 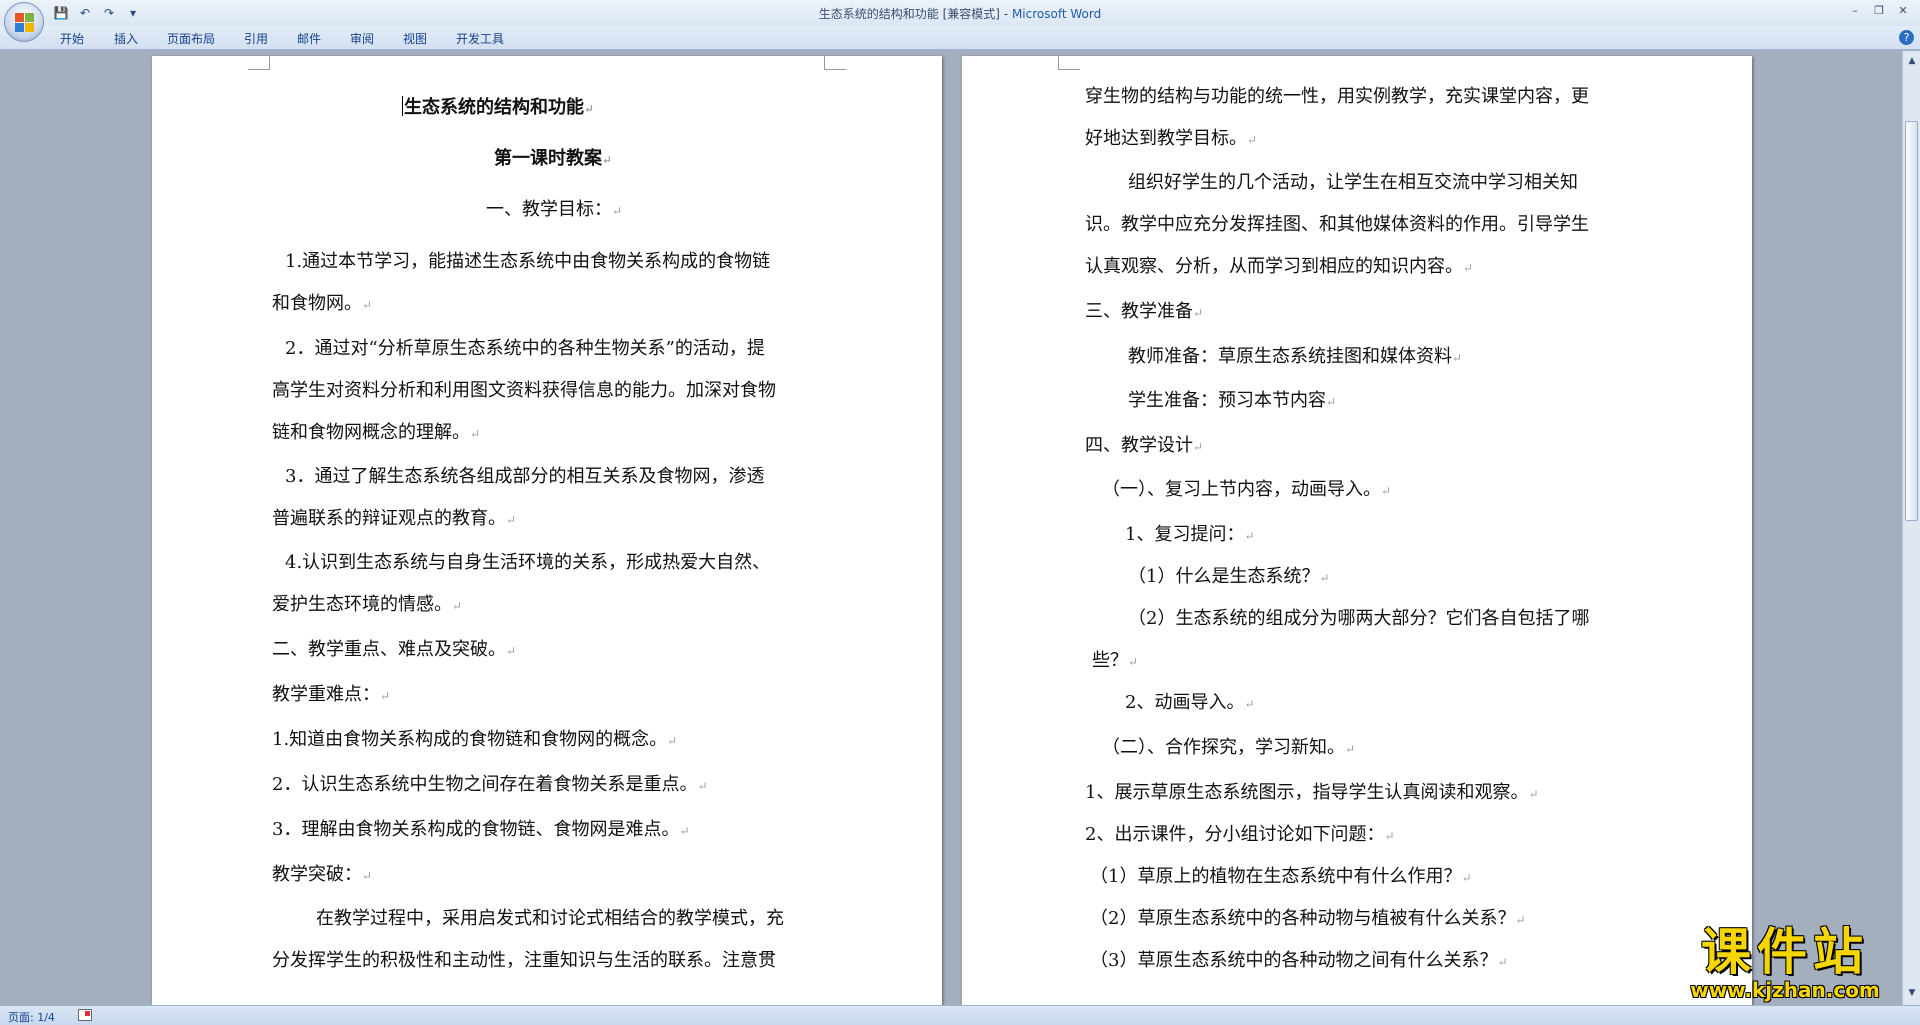 I want to click on app-name: Microsoft Word, so click(x=1056, y=14).